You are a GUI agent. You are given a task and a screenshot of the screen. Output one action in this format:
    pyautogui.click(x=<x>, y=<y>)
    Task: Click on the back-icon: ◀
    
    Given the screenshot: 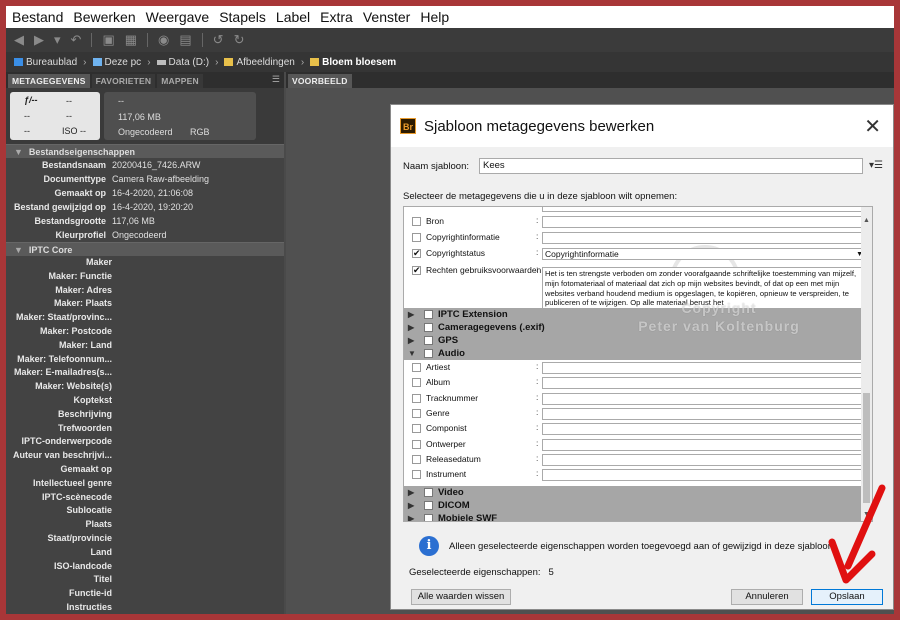 What is the action you would take?
    pyautogui.click(x=19, y=40)
    